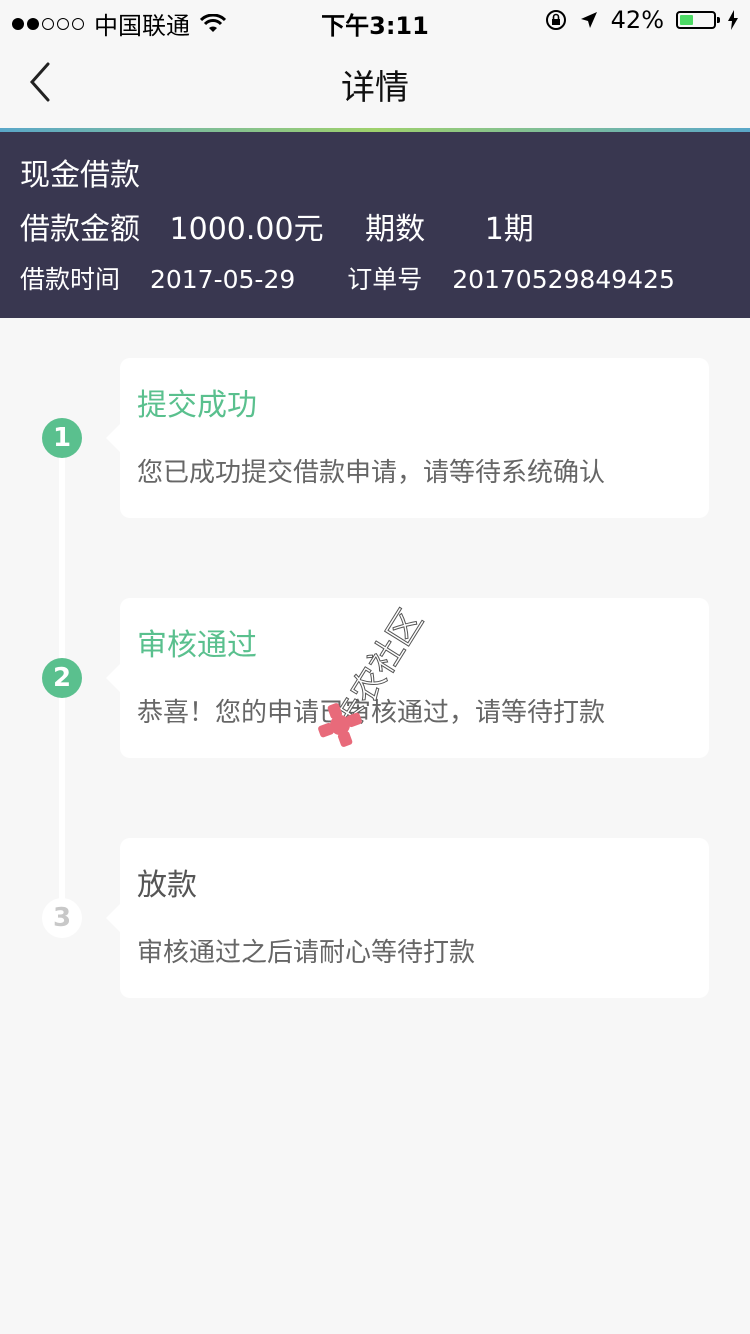 The height and width of the screenshot is (1334, 750). What do you see at coordinates (555, 20) in the screenshot?
I see `rotation-lock-icon` at bounding box center [555, 20].